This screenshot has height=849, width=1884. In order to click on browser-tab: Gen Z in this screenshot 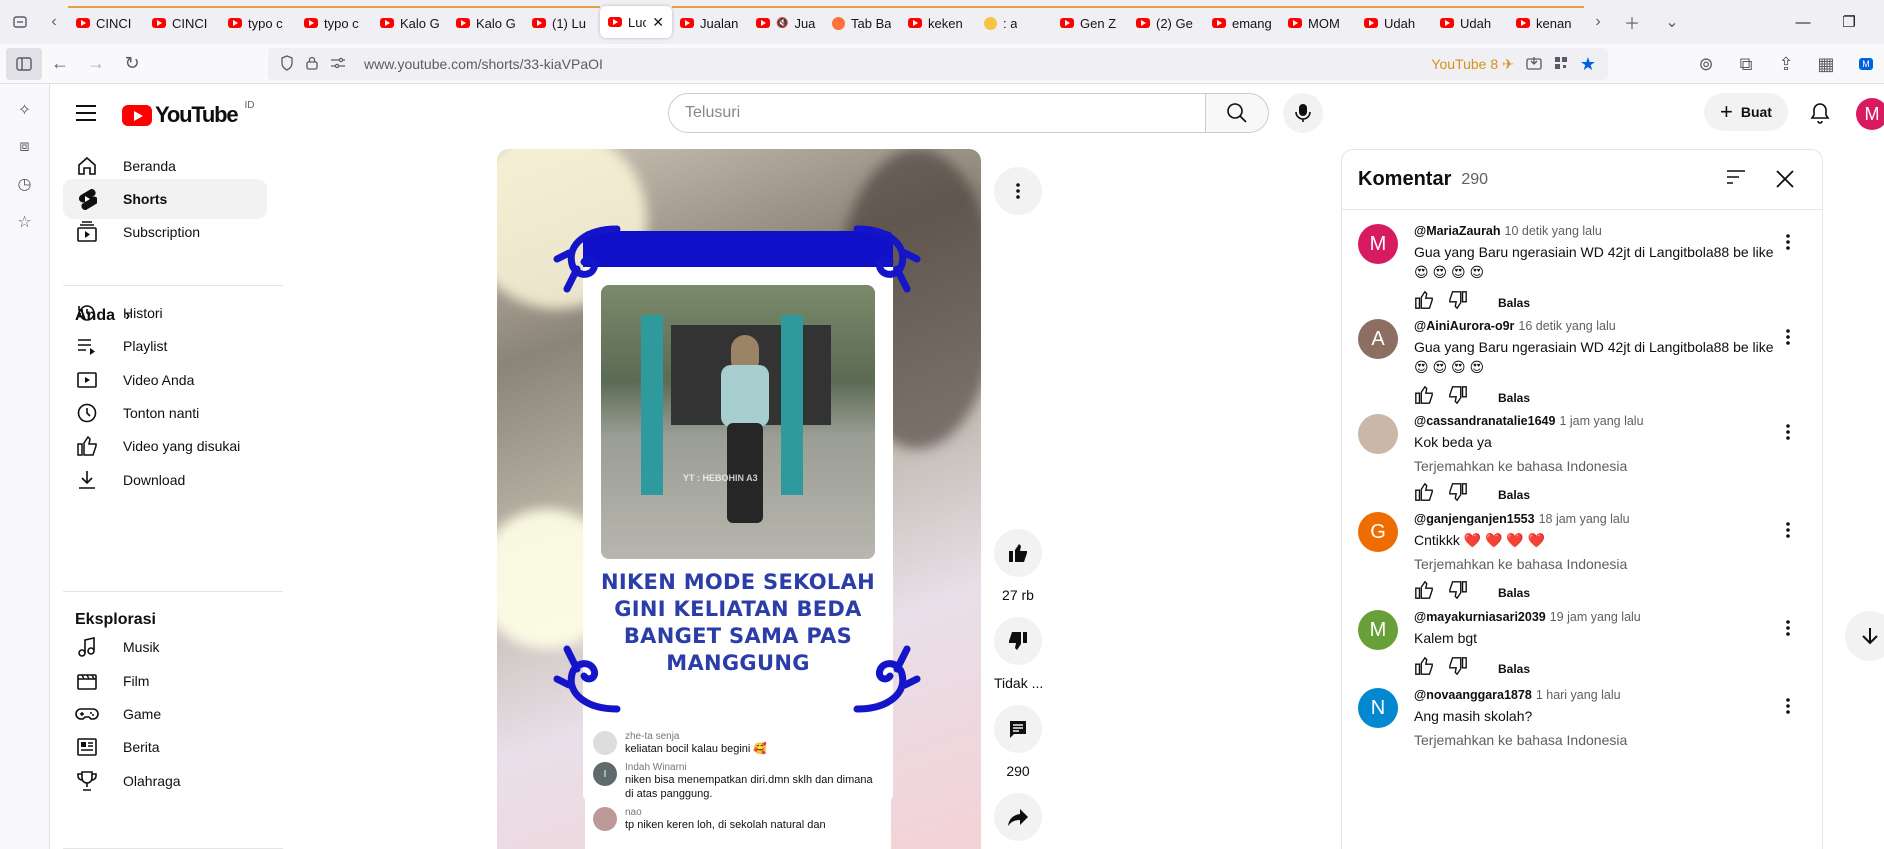, I will do `click(1090, 22)`.